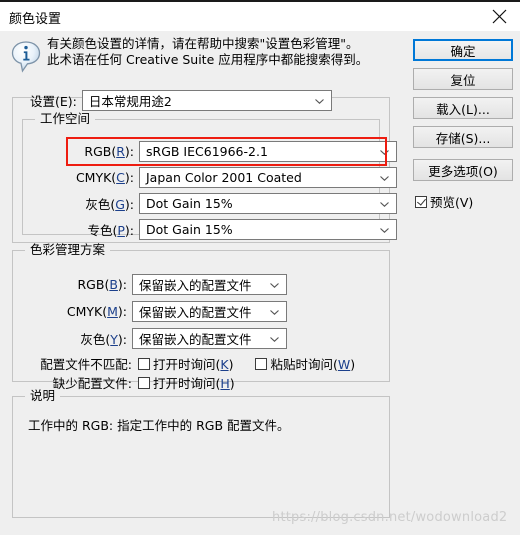 This screenshot has height=535, width=520. I want to click on description-legend: 说明, so click(43, 396).